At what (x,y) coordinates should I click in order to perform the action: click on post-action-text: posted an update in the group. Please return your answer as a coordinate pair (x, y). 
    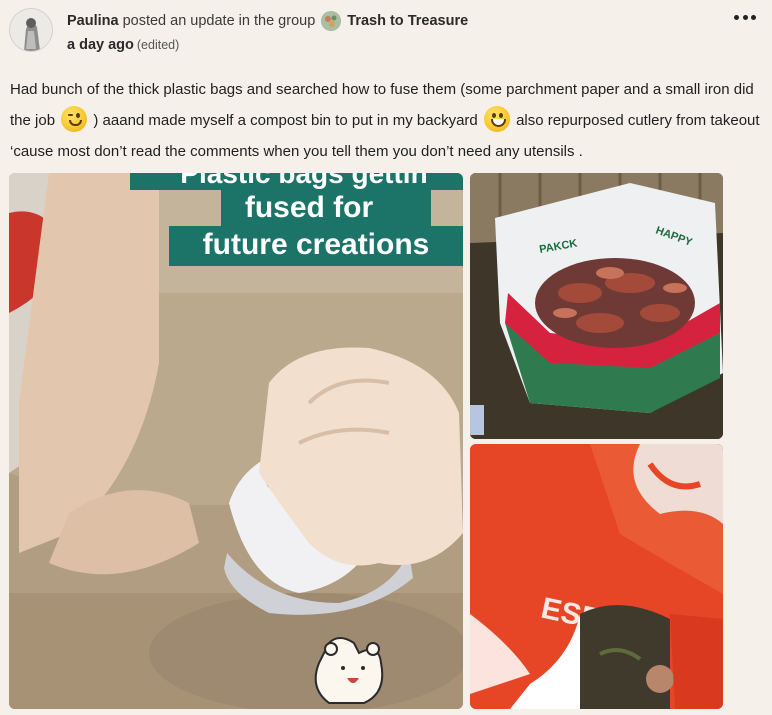
    Looking at the image, I should click on (219, 21).